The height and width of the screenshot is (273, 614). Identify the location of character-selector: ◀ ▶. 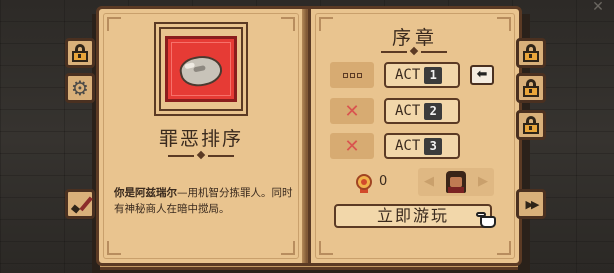
(456, 182).